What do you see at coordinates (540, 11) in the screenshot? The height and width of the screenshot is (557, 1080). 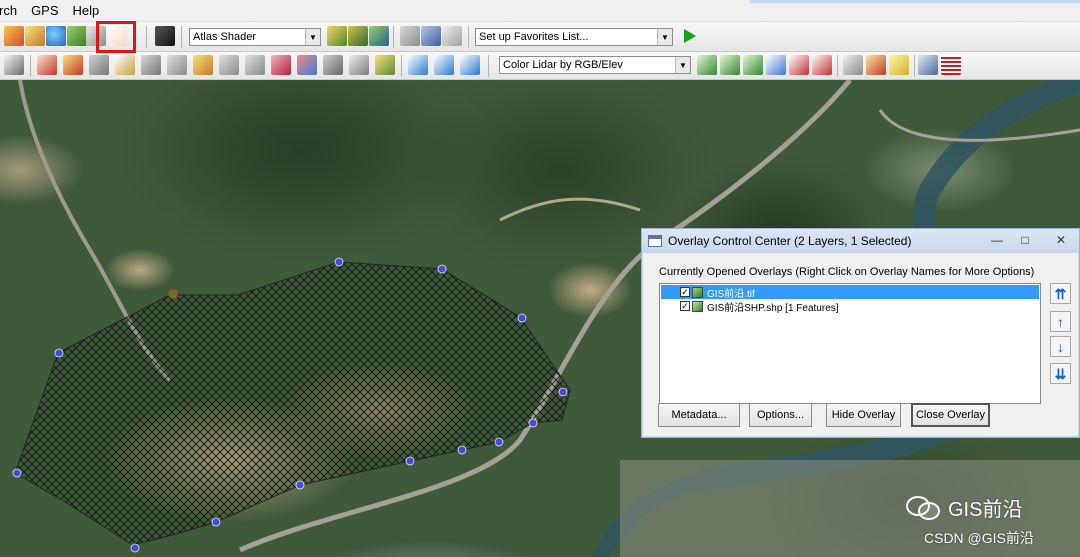 I see `menu-bar: rch GPS Help` at bounding box center [540, 11].